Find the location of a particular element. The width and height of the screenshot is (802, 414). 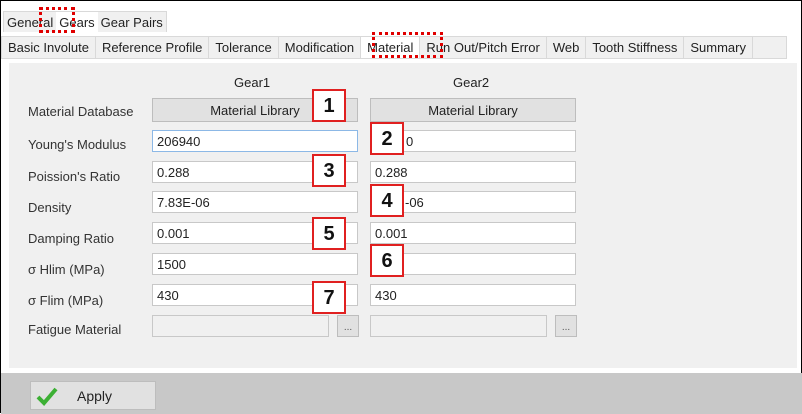

gear2-poissons-ratio-input: 0.288 is located at coordinates (473, 172).